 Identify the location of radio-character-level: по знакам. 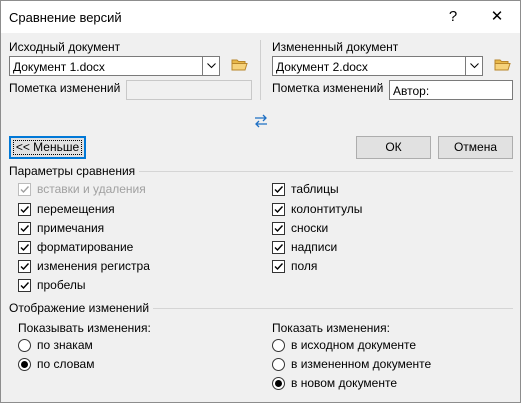
(55, 345).